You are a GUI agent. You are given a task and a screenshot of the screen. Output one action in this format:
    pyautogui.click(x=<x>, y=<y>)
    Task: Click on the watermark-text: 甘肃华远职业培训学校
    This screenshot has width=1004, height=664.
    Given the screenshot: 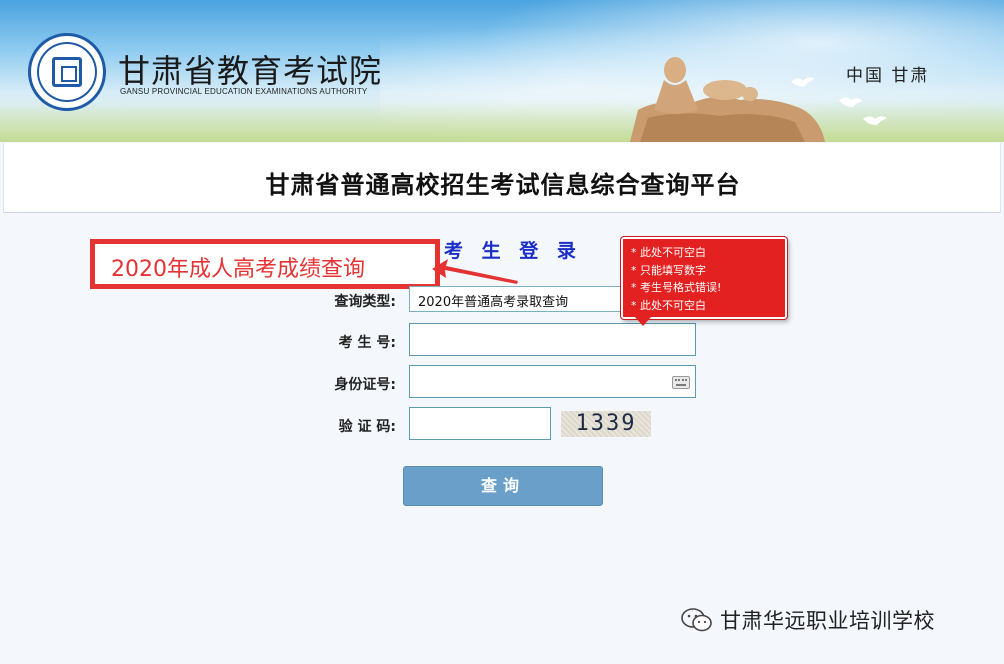 What is the action you would take?
    pyautogui.click(x=827, y=621)
    